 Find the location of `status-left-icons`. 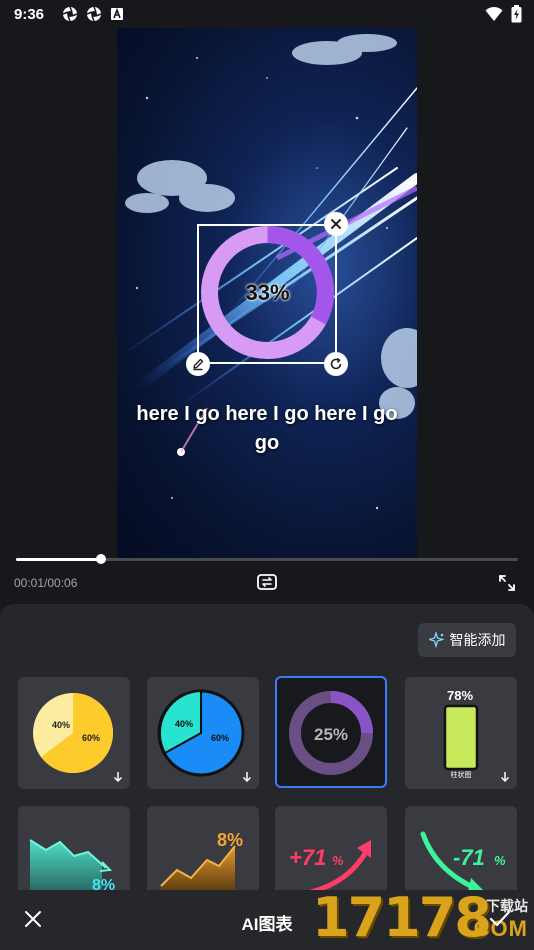

status-left-icons is located at coordinates (93, 14).